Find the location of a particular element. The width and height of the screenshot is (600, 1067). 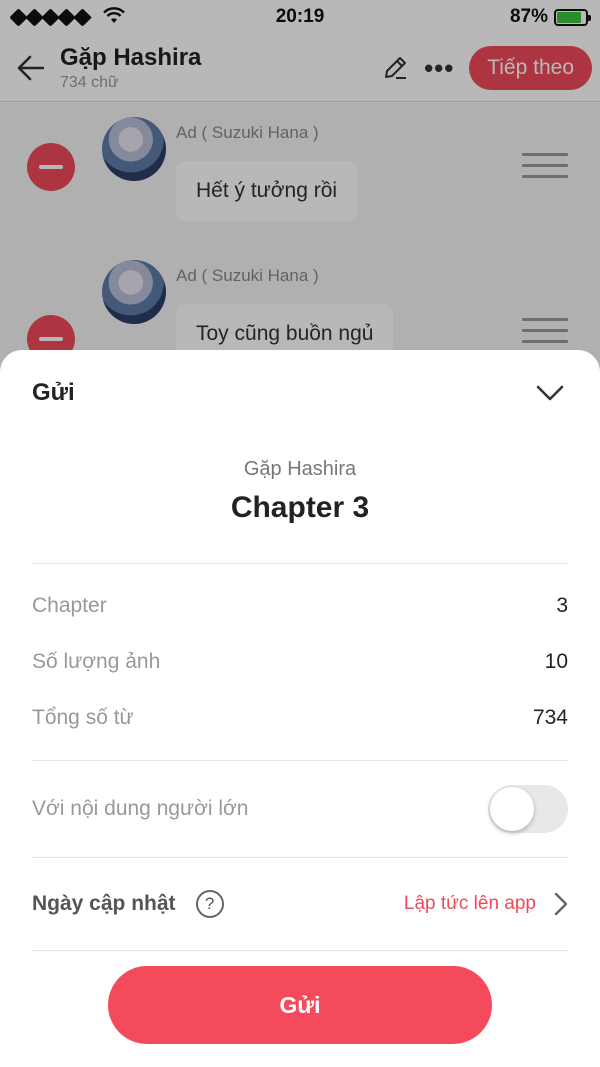

info-value: 10 is located at coordinates (556, 661).